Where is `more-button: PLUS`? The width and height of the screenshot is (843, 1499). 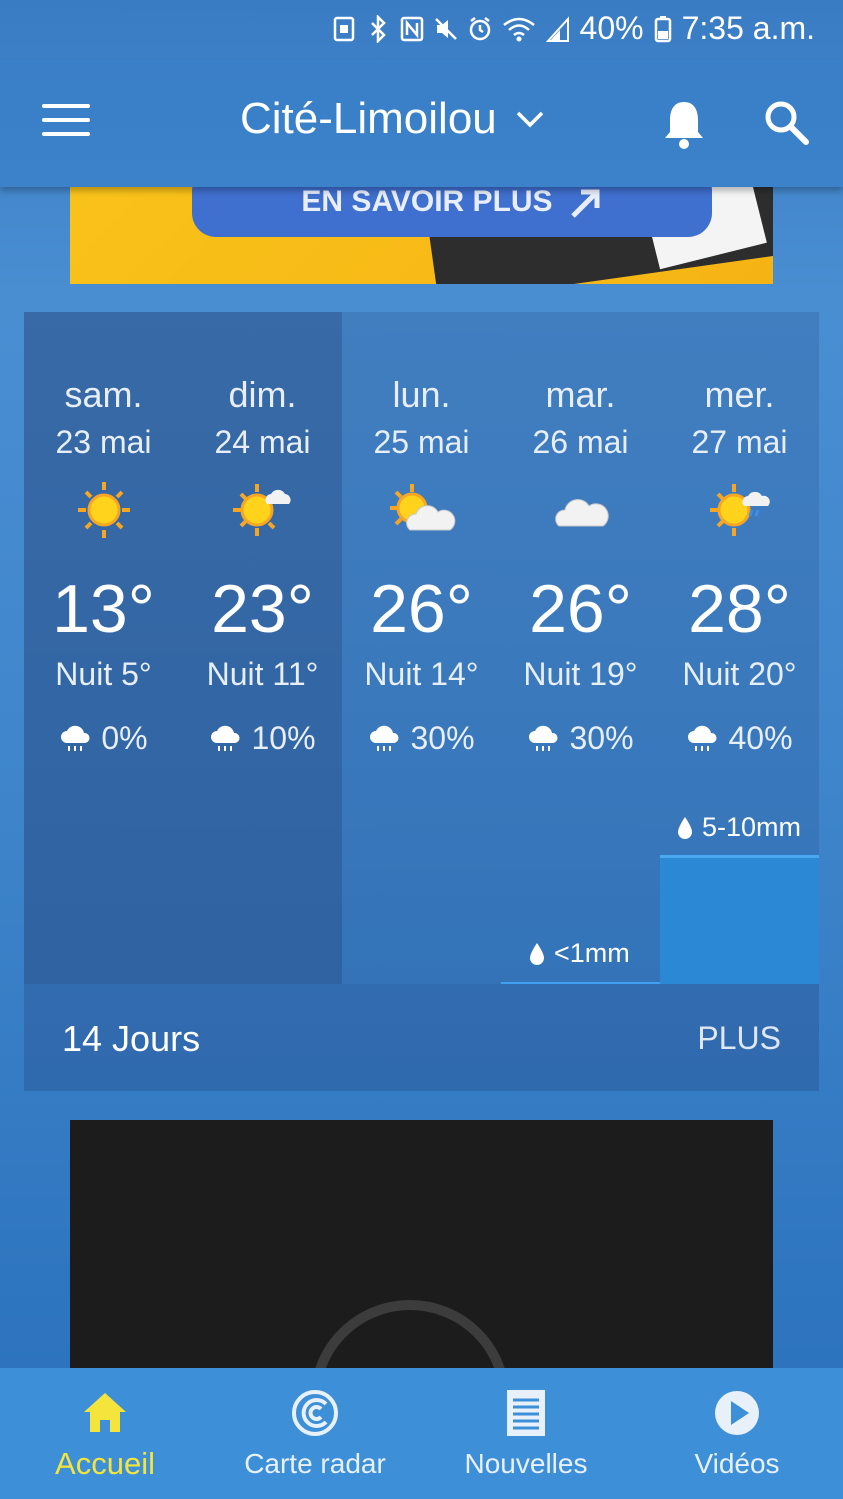 more-button: PLUS is located at coordinates (739, 1038).